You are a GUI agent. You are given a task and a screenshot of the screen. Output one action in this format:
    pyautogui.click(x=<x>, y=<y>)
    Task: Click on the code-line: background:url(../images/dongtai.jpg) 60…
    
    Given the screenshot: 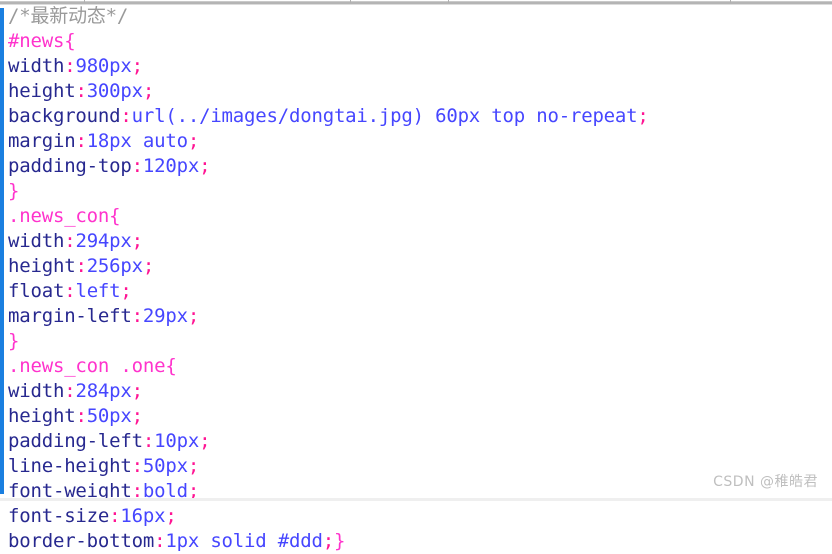 What is the action you would take?
    pyautogui.click(x=418, y=116)
    